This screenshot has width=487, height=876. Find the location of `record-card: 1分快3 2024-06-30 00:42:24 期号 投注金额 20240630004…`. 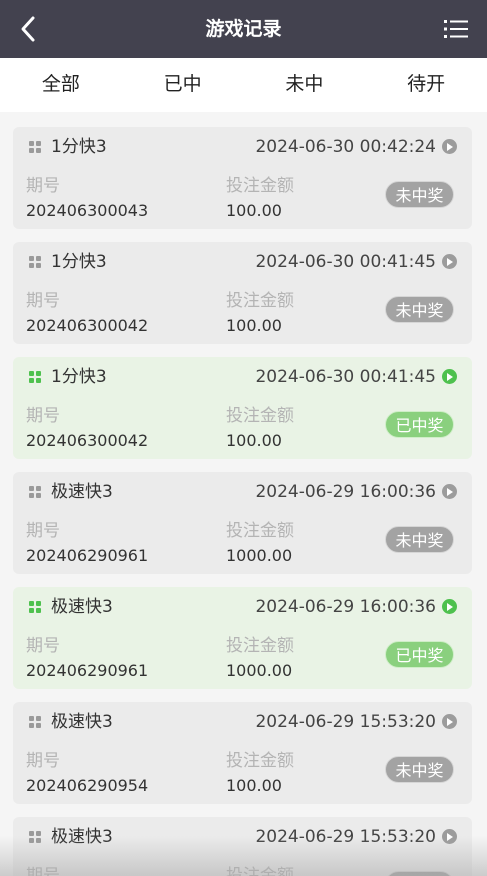

record-card: 1分快3 2024-06-30 00:42:24 期号 投注金额 20240630004… is located at coordinates (242, 178).